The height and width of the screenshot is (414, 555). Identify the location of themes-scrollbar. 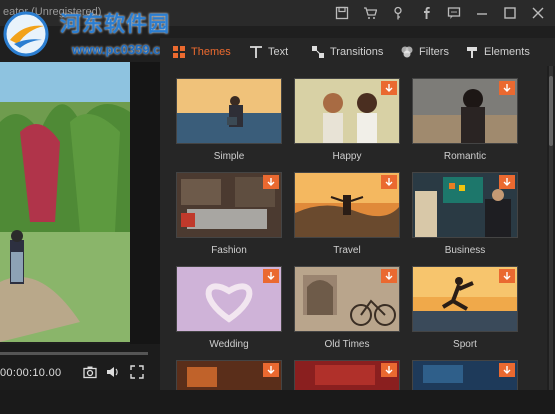
(551, 228).